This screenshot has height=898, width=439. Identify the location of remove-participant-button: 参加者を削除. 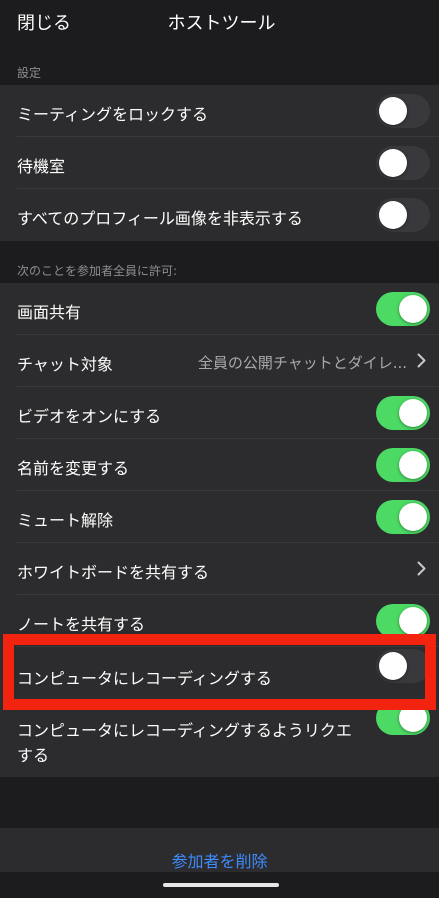
(219, 850).